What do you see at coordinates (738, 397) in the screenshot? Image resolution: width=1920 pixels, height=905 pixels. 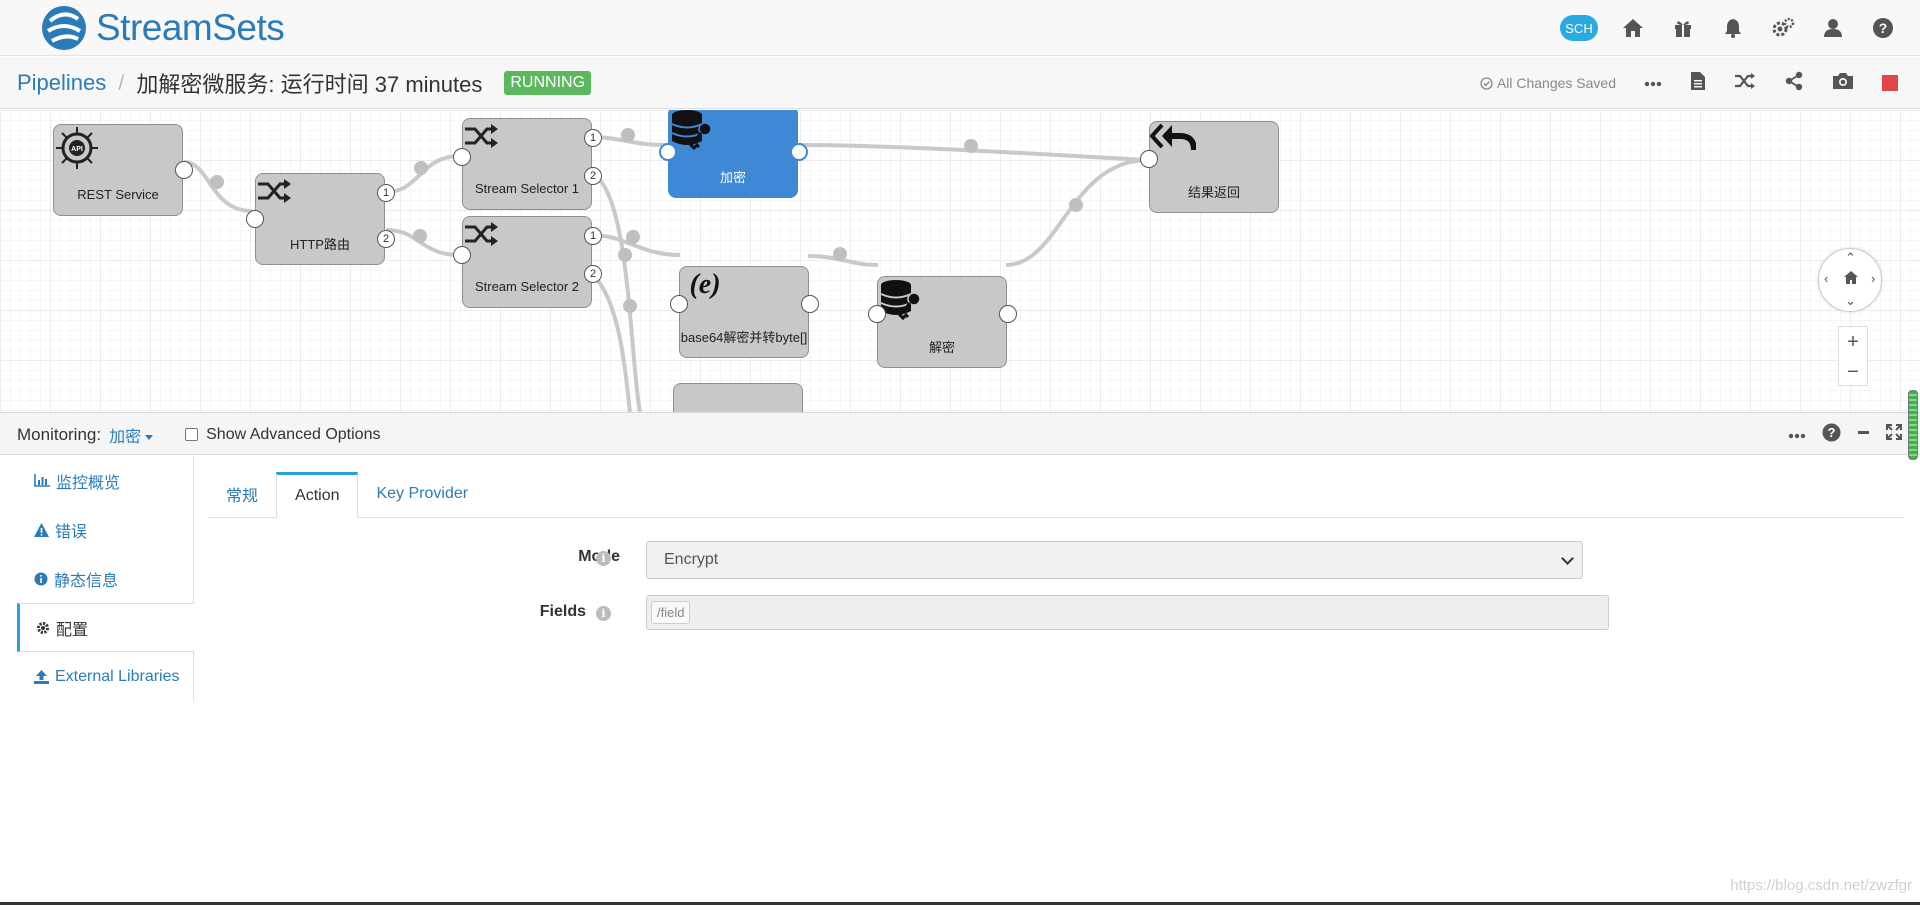 I see `stage-partial-hidden` at bounding box center [738, 397].